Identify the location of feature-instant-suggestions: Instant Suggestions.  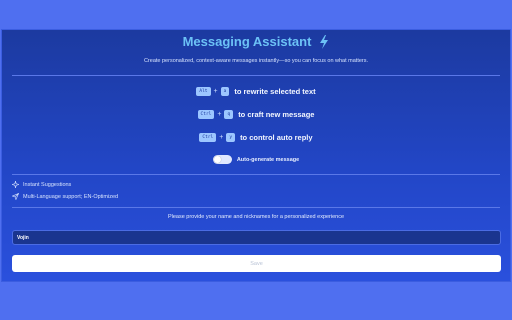
(41, 184).